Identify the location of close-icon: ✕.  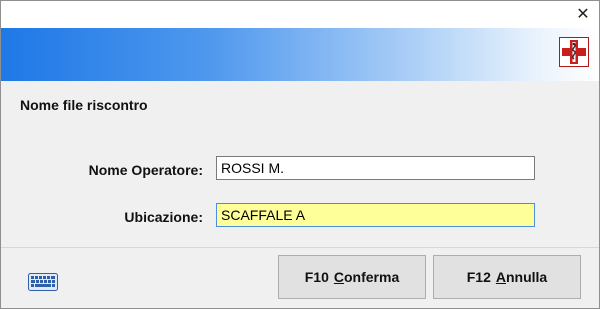
(583, 14).